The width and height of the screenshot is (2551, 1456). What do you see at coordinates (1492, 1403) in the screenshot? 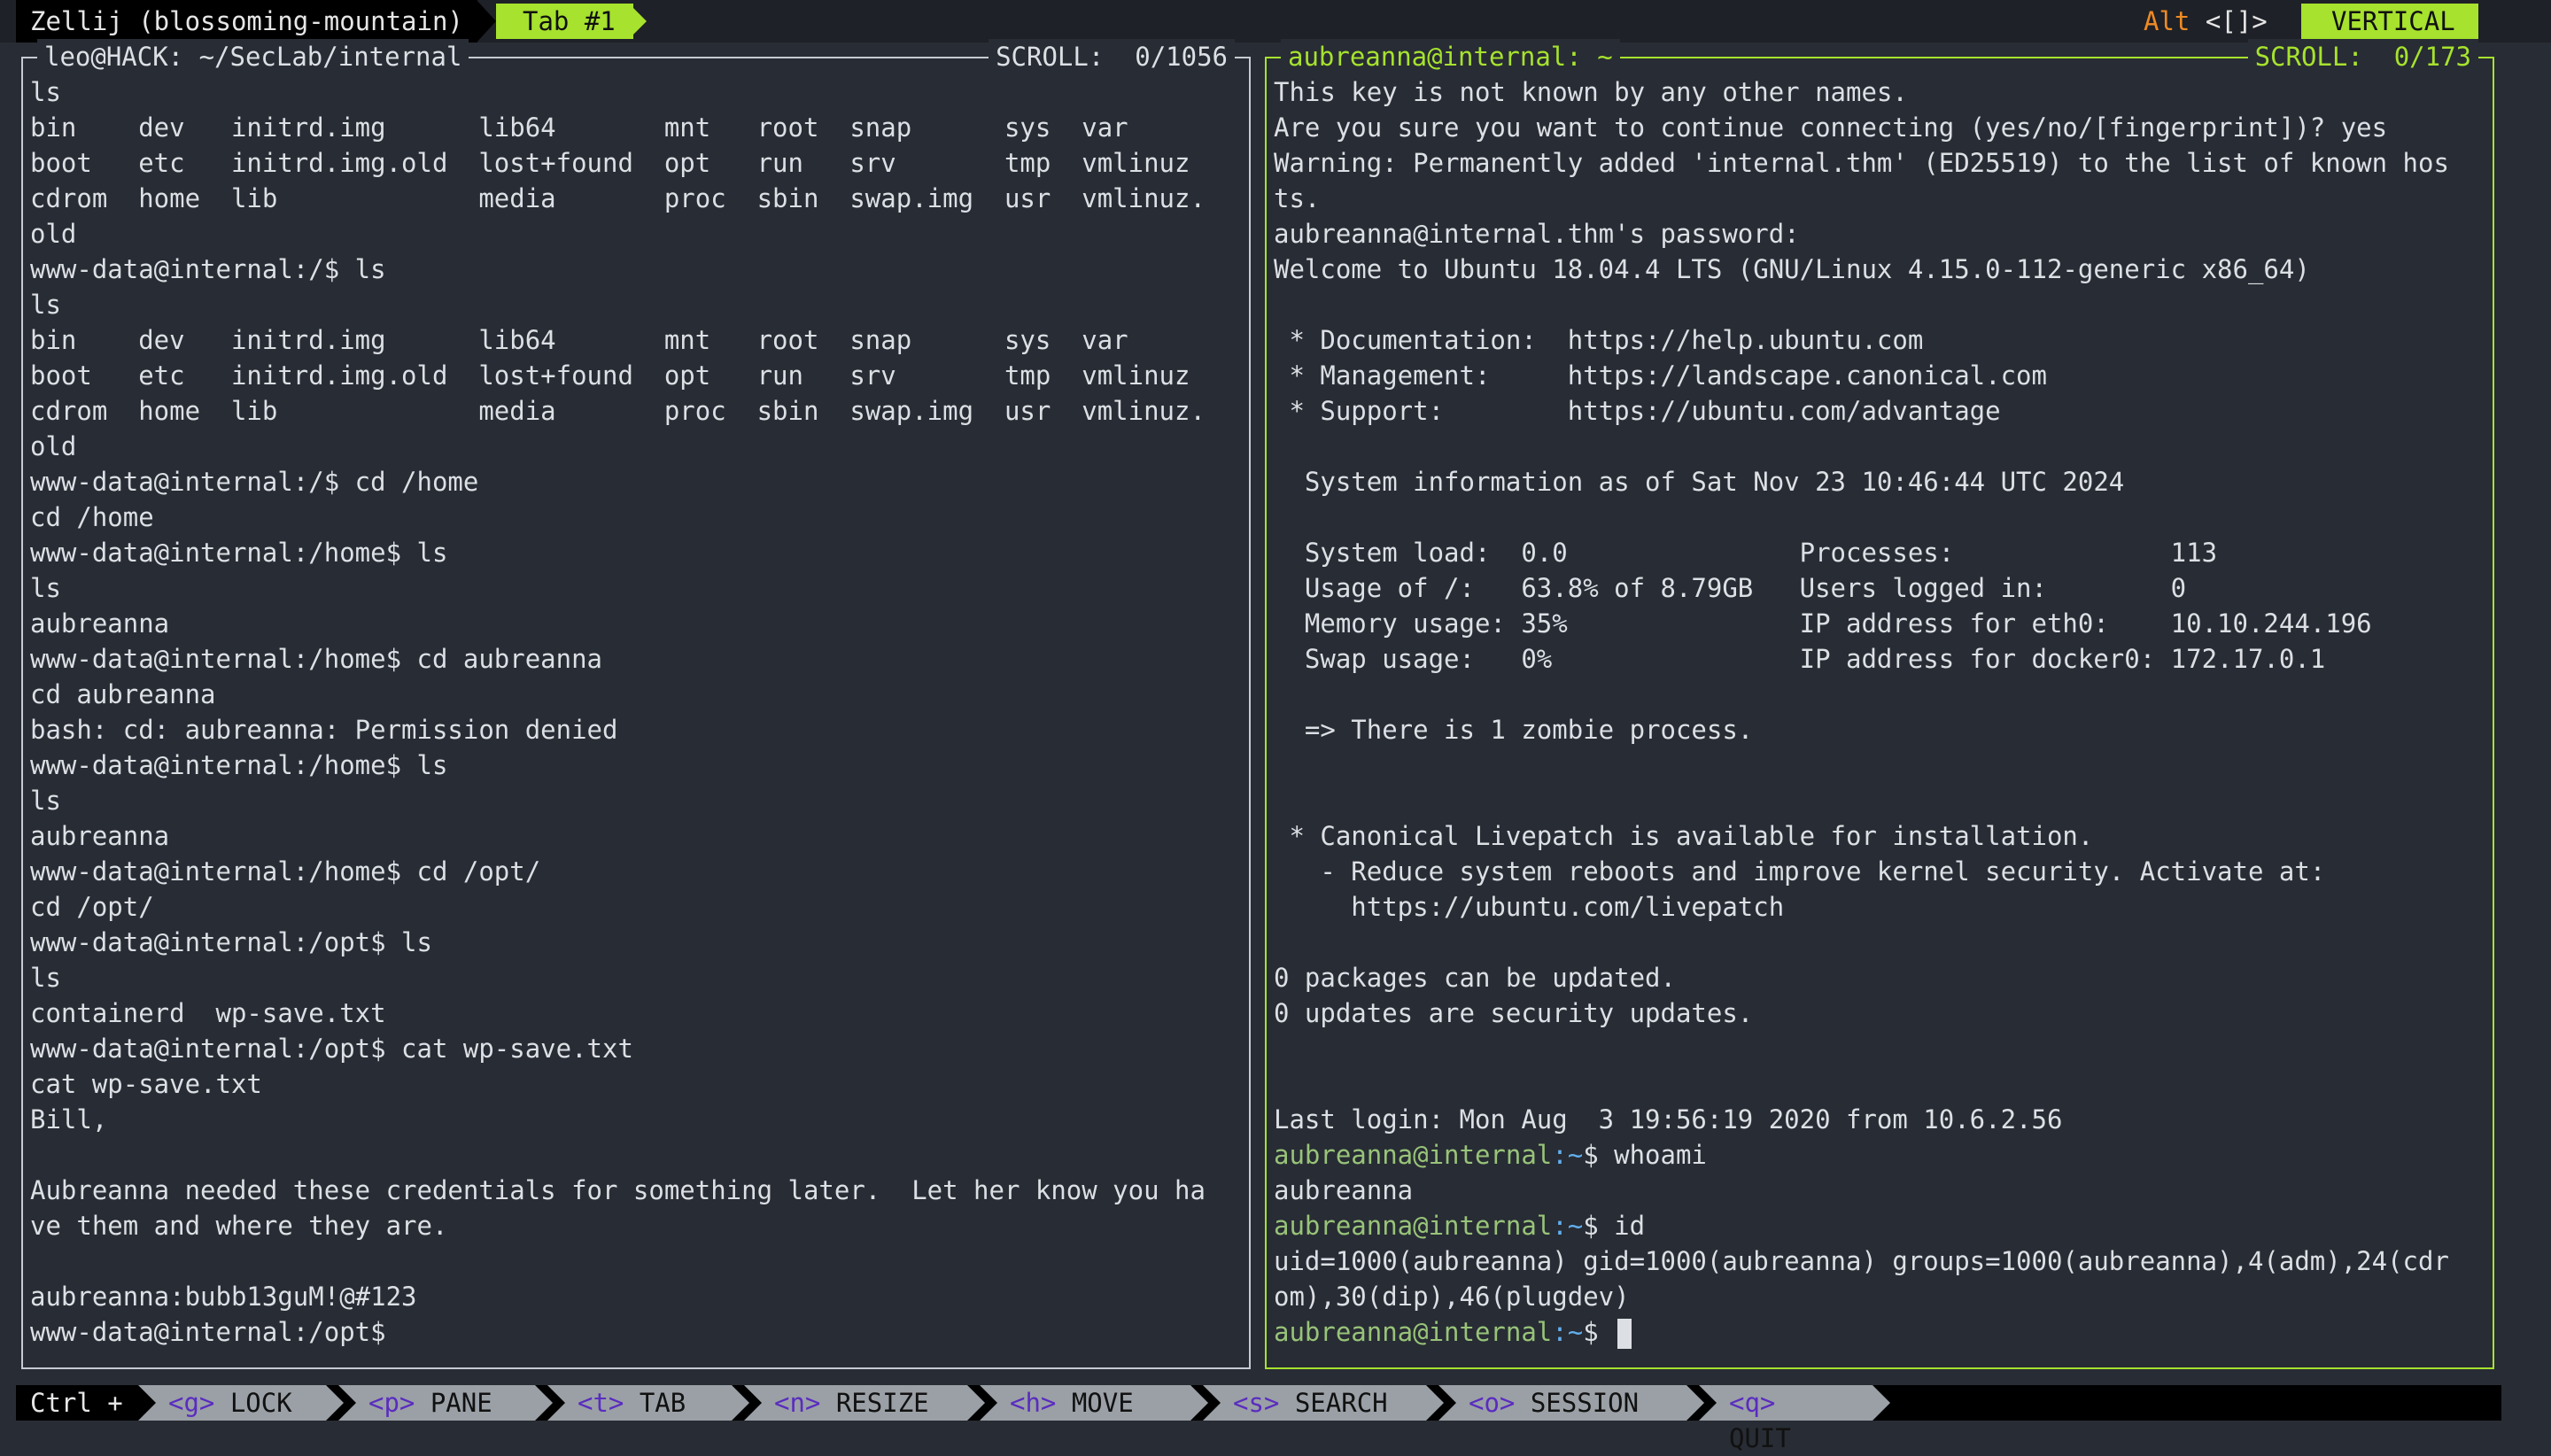
I see `key-hint: <o>` at bounding box center [1492, 1403].